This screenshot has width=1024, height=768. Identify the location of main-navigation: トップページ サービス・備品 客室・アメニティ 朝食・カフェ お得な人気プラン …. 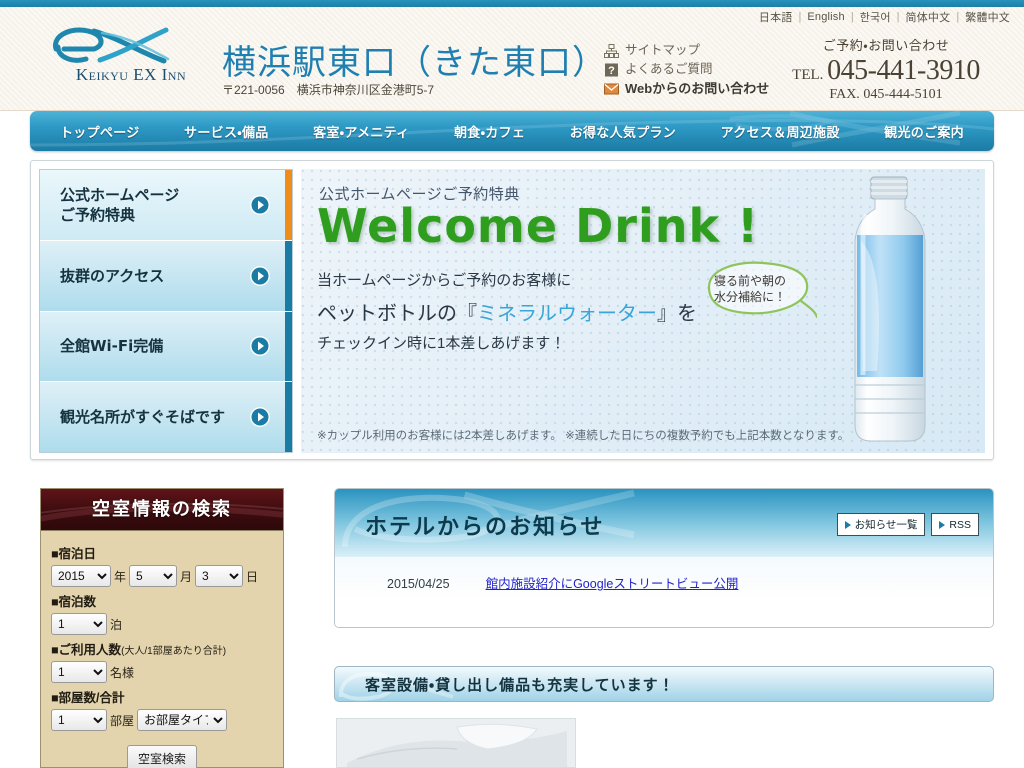
(512, 131).